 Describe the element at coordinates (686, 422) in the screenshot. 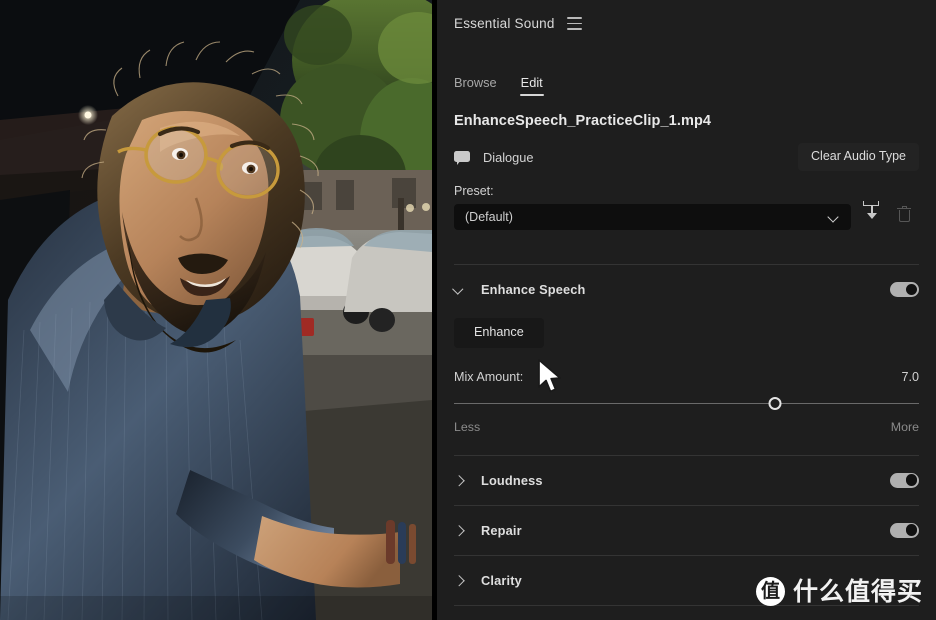

I see `slider-range-labels: Less More` at that location.